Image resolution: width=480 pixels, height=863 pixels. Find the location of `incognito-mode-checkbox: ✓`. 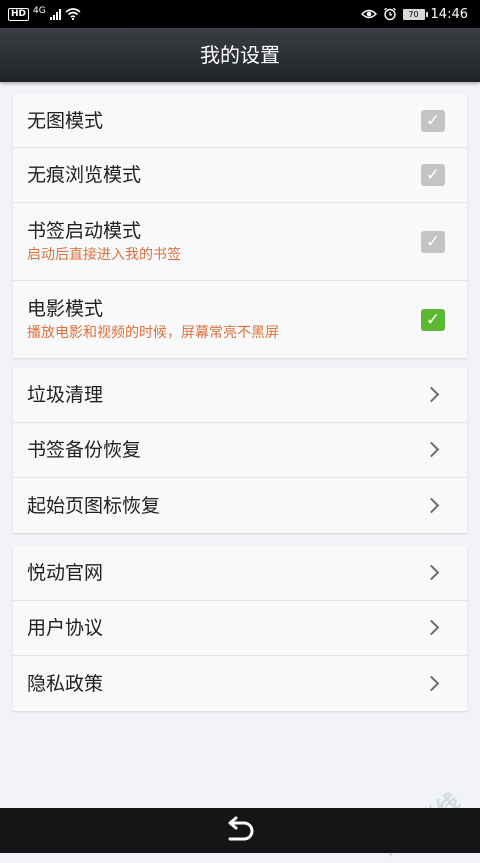

incognito-mode-checkbox: ✓ is located at coordinates (433, 175).